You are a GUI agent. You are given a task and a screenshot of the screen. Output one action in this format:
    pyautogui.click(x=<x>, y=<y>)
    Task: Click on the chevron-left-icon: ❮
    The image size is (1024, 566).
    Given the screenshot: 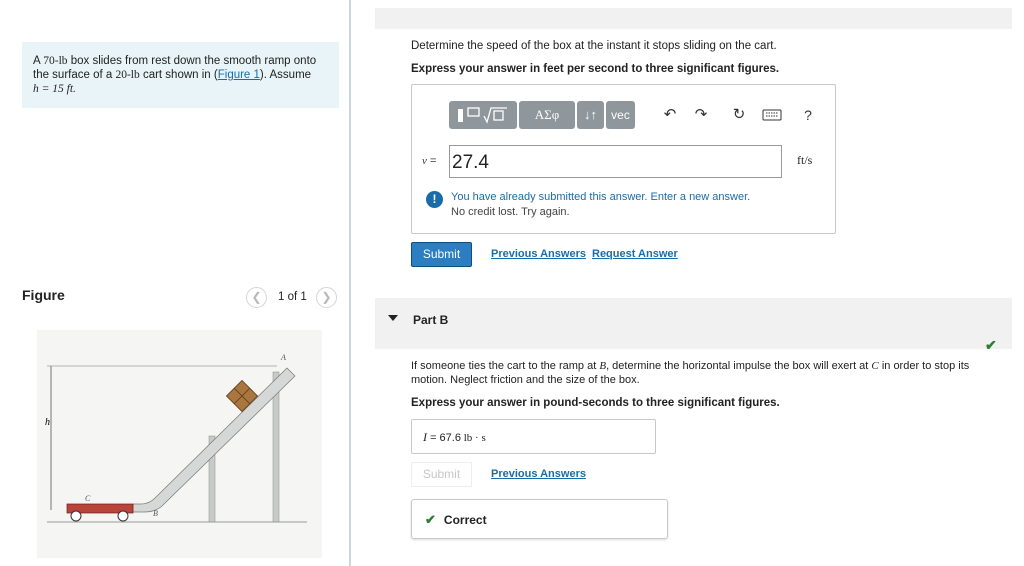 What is the action you would take?
    pyautogui.click(x=256, y=297)
    